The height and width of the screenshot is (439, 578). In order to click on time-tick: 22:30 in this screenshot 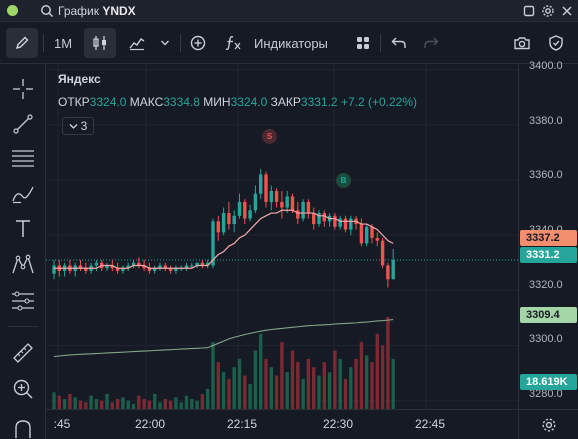, I will do `click(338, 424)`.